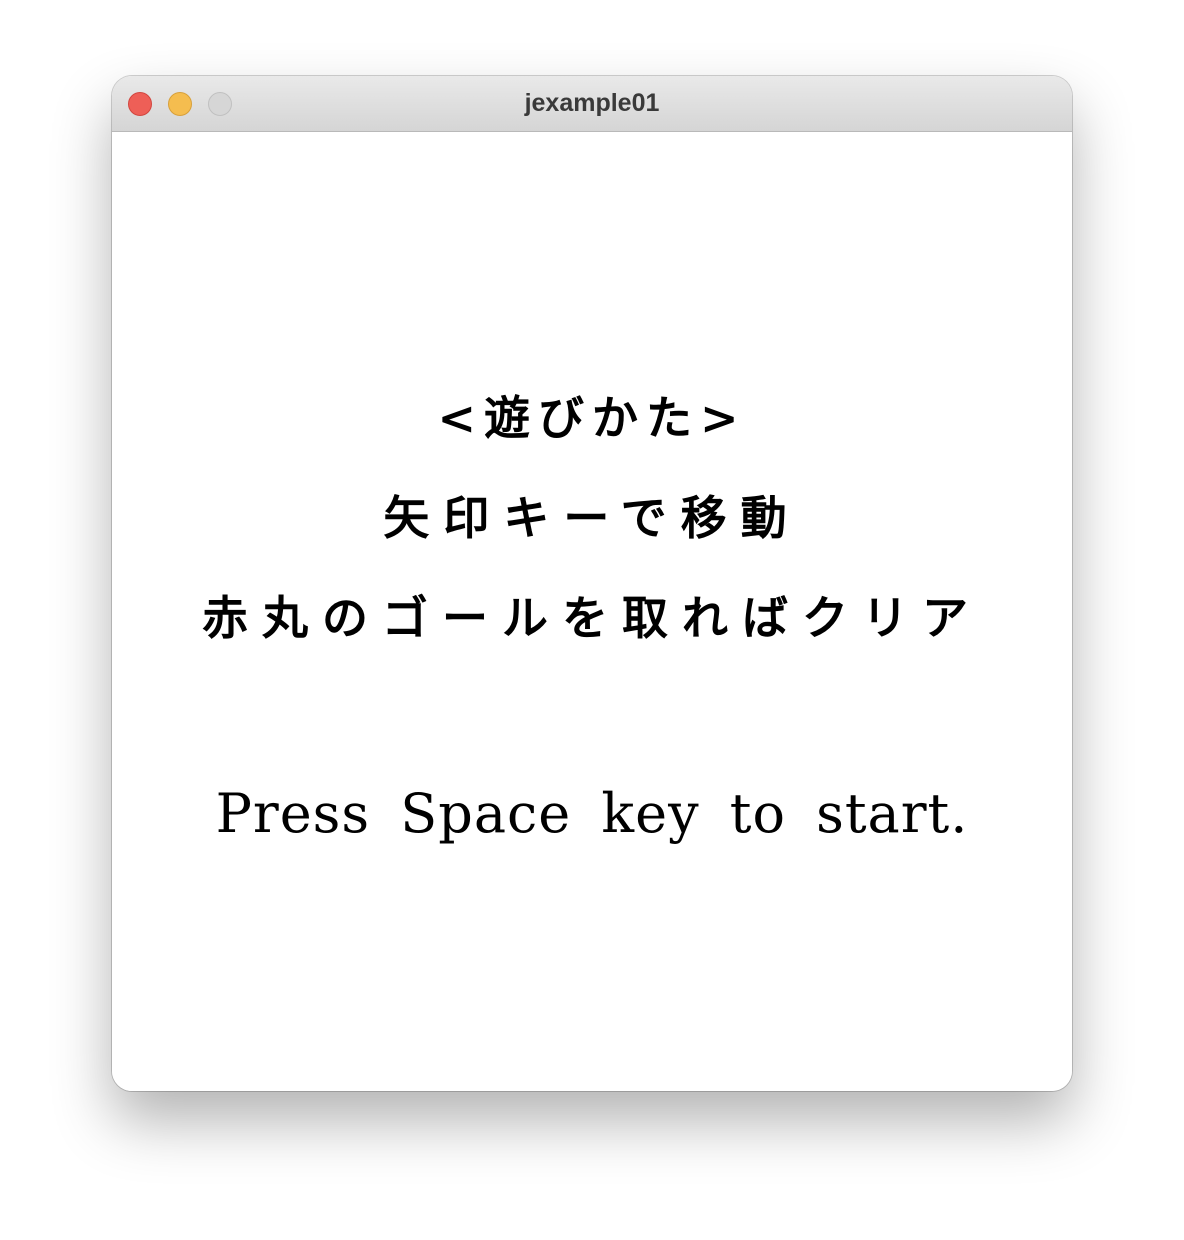 The height and width of the screenshot is (1240, 1184). Describe the element at coordinates (592, 813) in the screenshot. I see `start-prompt: Press Space key to start.` at that location.